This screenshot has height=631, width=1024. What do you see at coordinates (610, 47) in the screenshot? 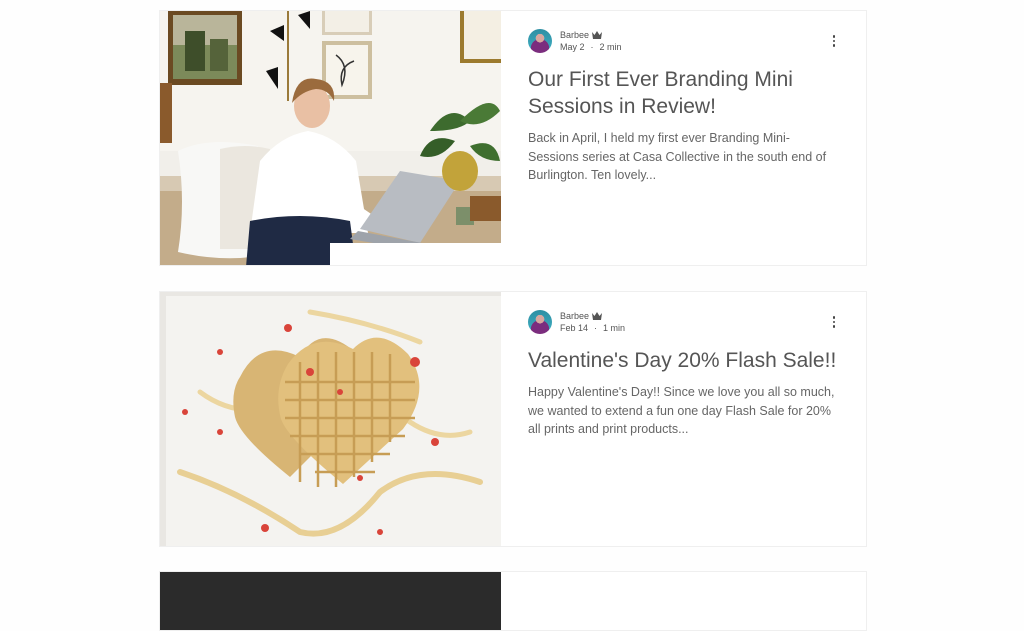
I see `read-time: 2 min` at bounding box center [610, 47].